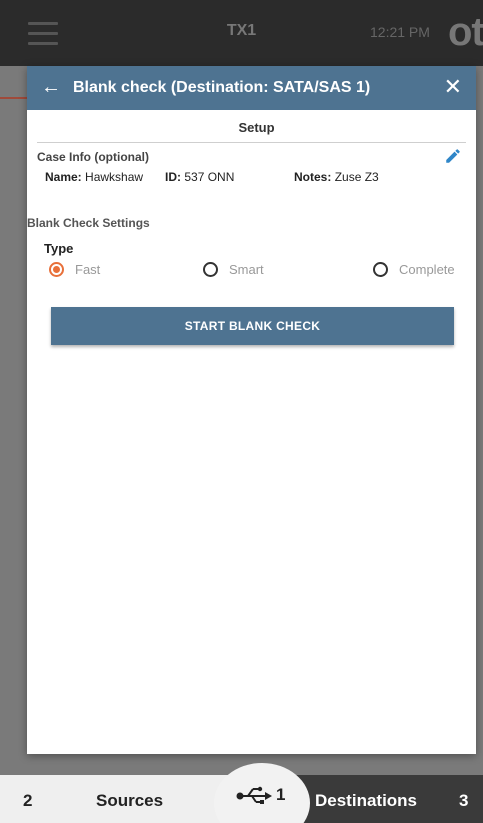  I want to click on case-id-value: 537 ONN, so click(209, 177).